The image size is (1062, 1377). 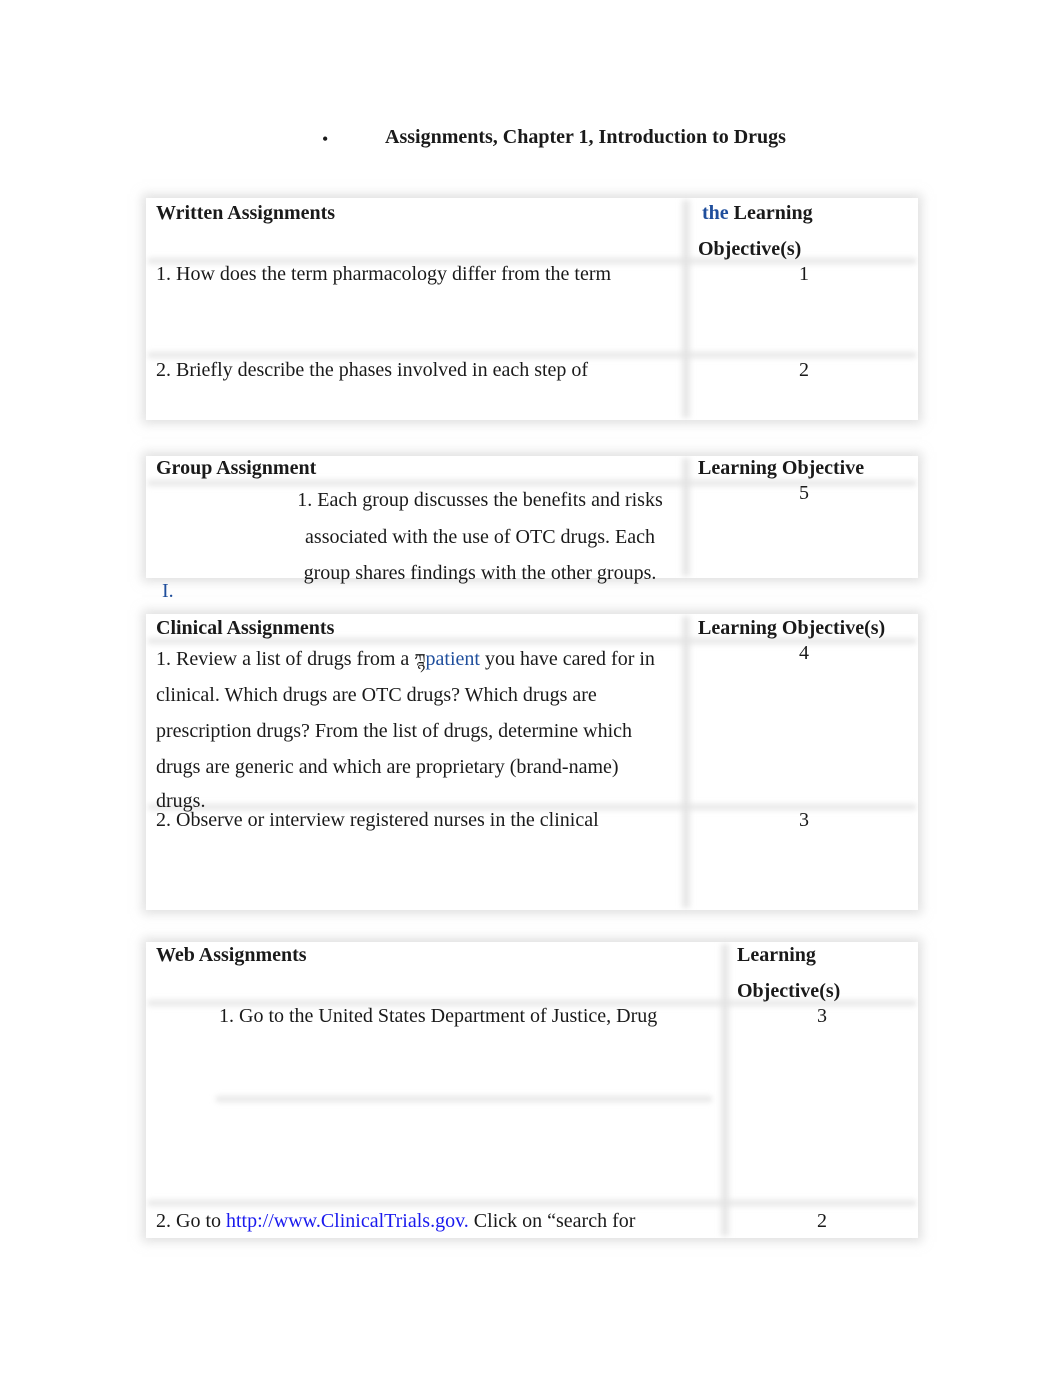 I want to click on text-span: Click on “search for, so click(x=552, y=1221).